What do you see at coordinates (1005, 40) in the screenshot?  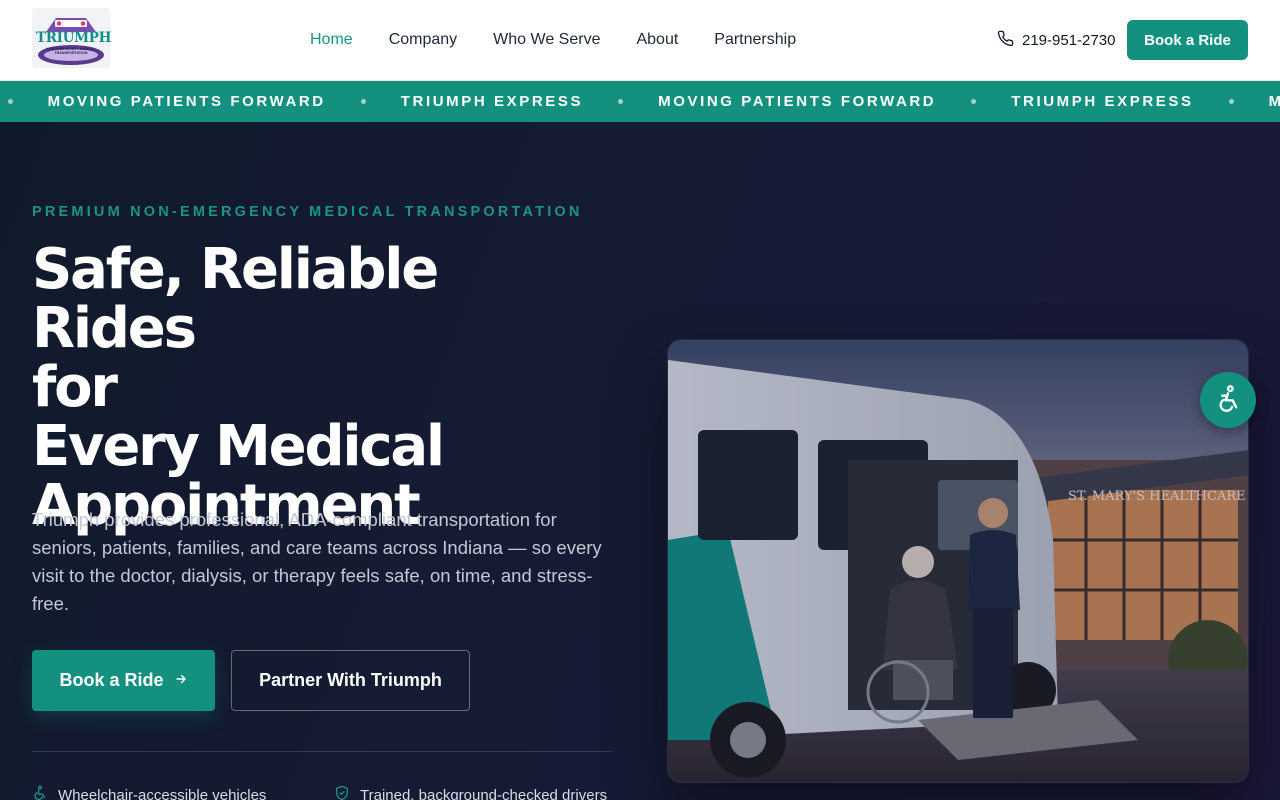 I see `phone-icon` at bounding box center [1005, 40].